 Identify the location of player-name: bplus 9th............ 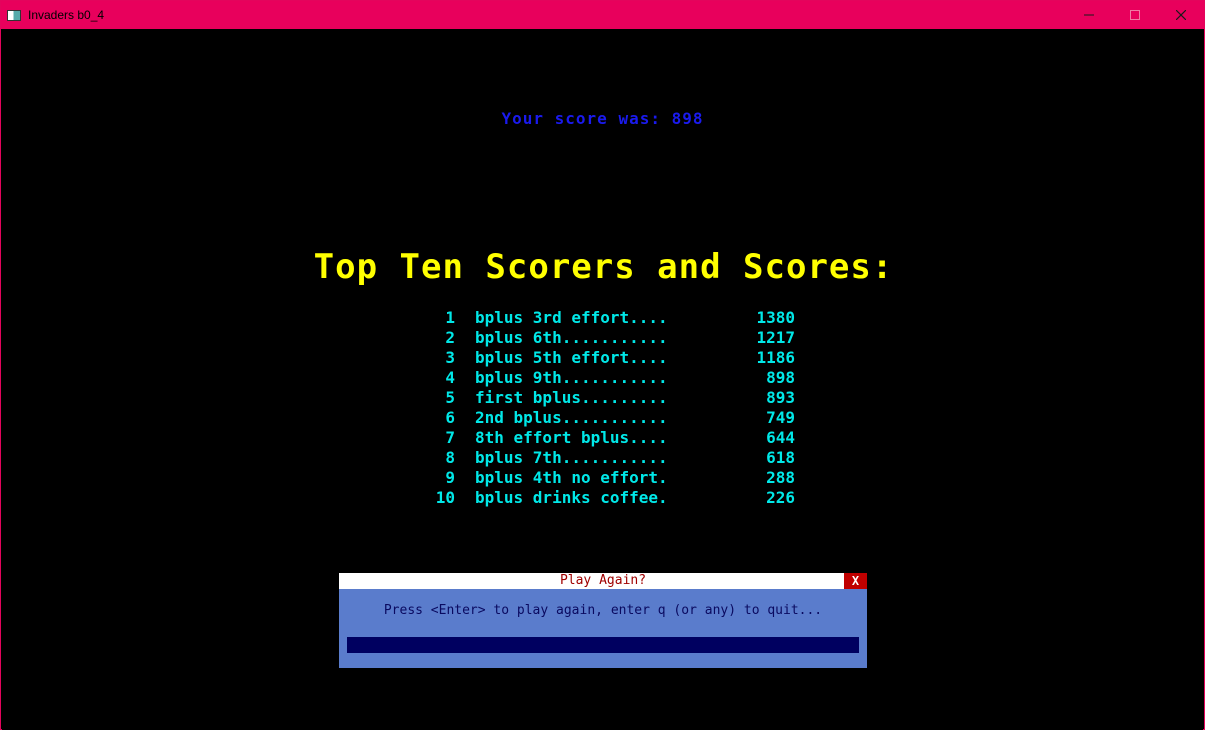
(571, 377).